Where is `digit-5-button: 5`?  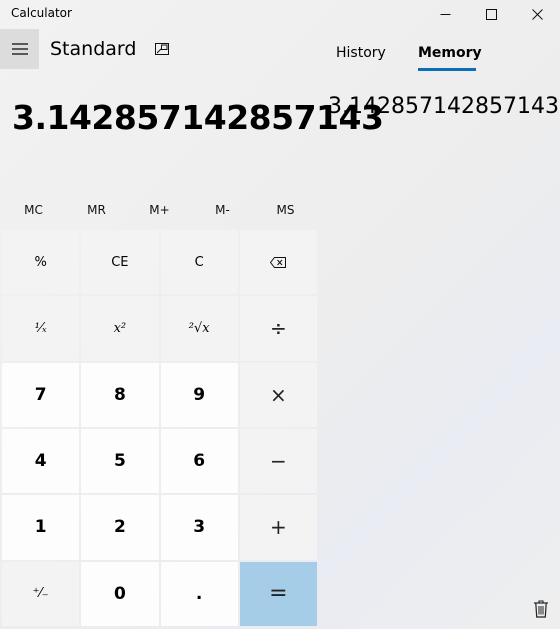
digit-5-button: 5 is located at coordinates (120, 461).